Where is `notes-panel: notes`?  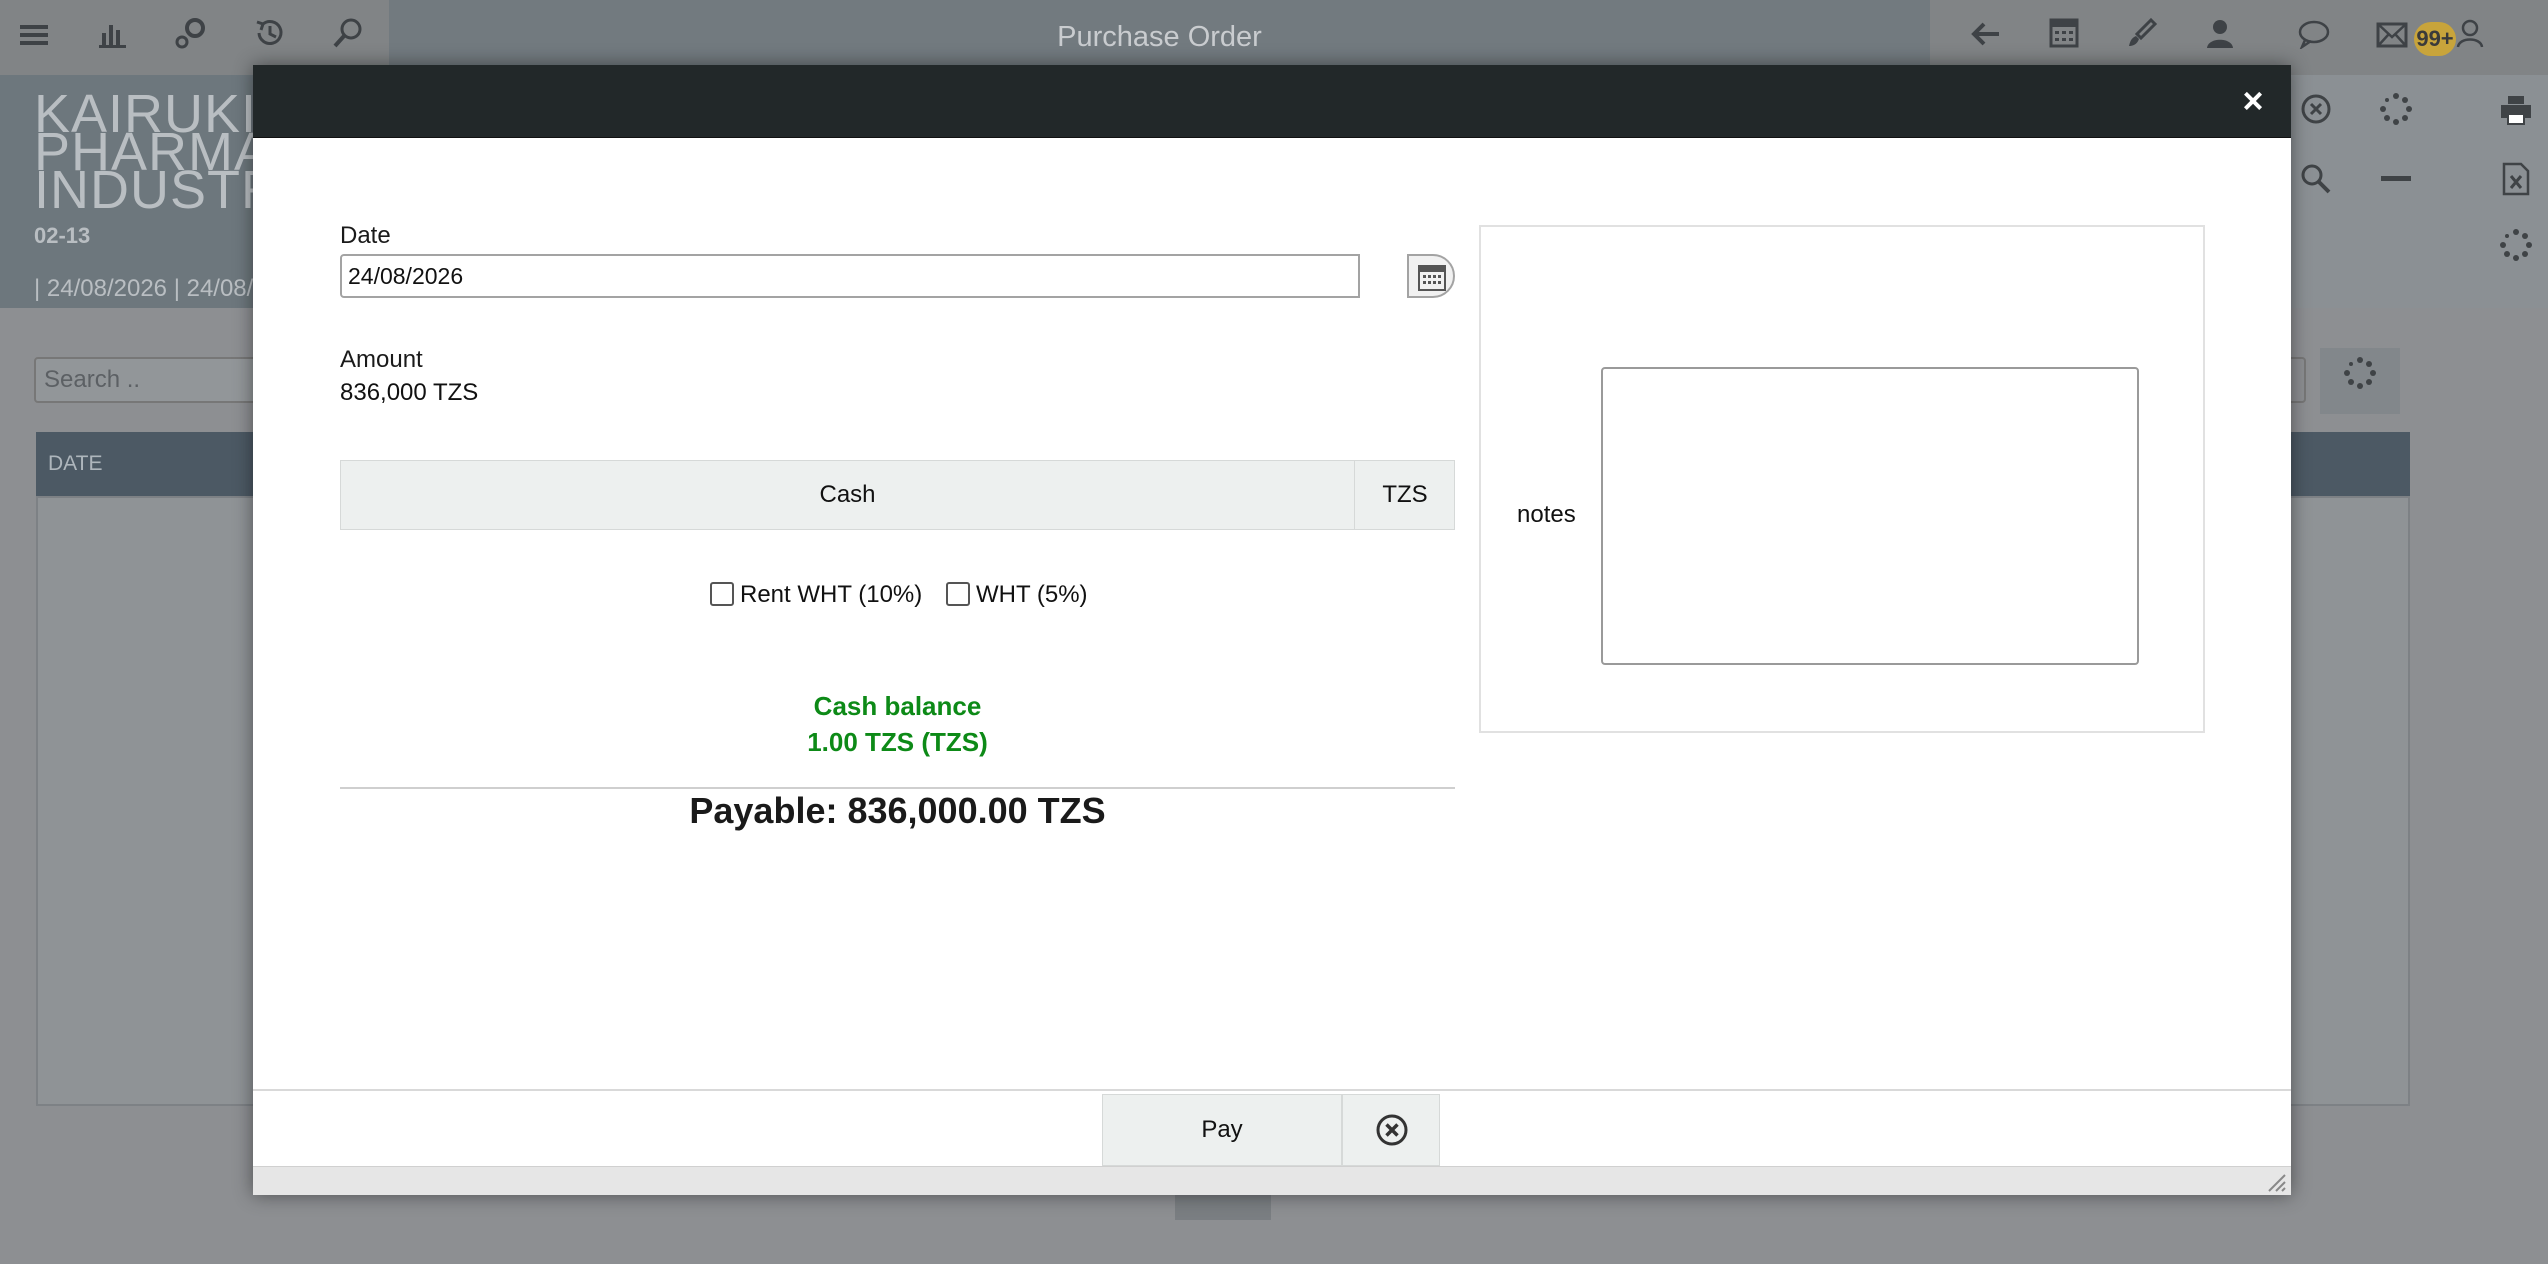 notes-panel: notes is located at coordinates (1842, 479).